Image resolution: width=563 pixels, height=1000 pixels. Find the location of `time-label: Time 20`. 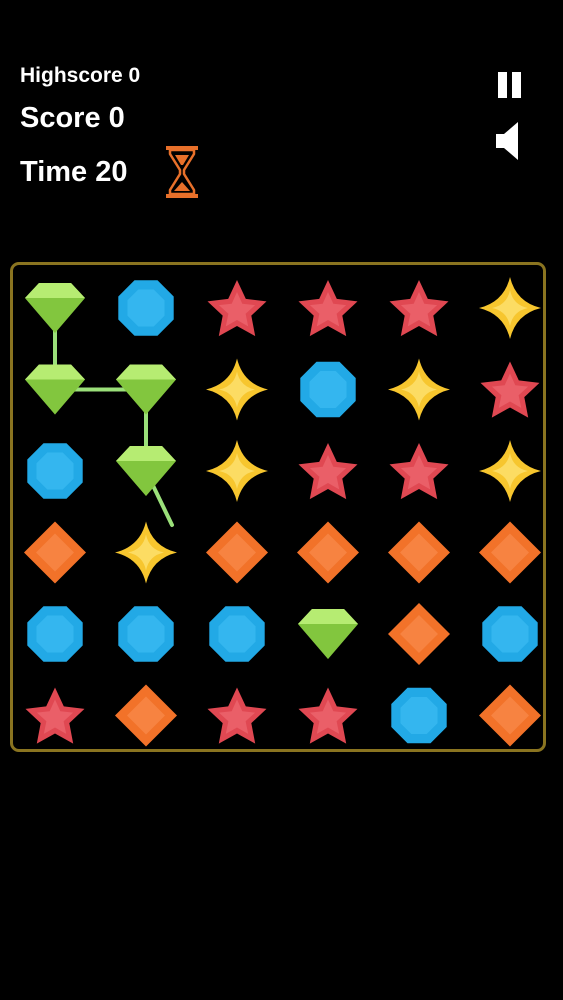

time-label: Time 20 is located at coordinates (74, 172).